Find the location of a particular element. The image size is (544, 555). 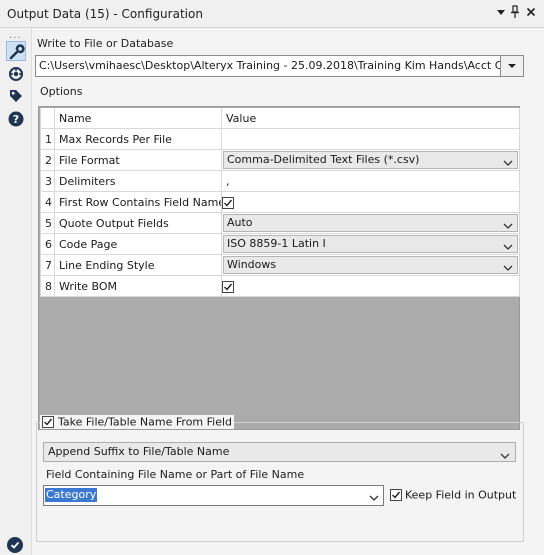

row-number: 5 is located at coordinates (47, 223).